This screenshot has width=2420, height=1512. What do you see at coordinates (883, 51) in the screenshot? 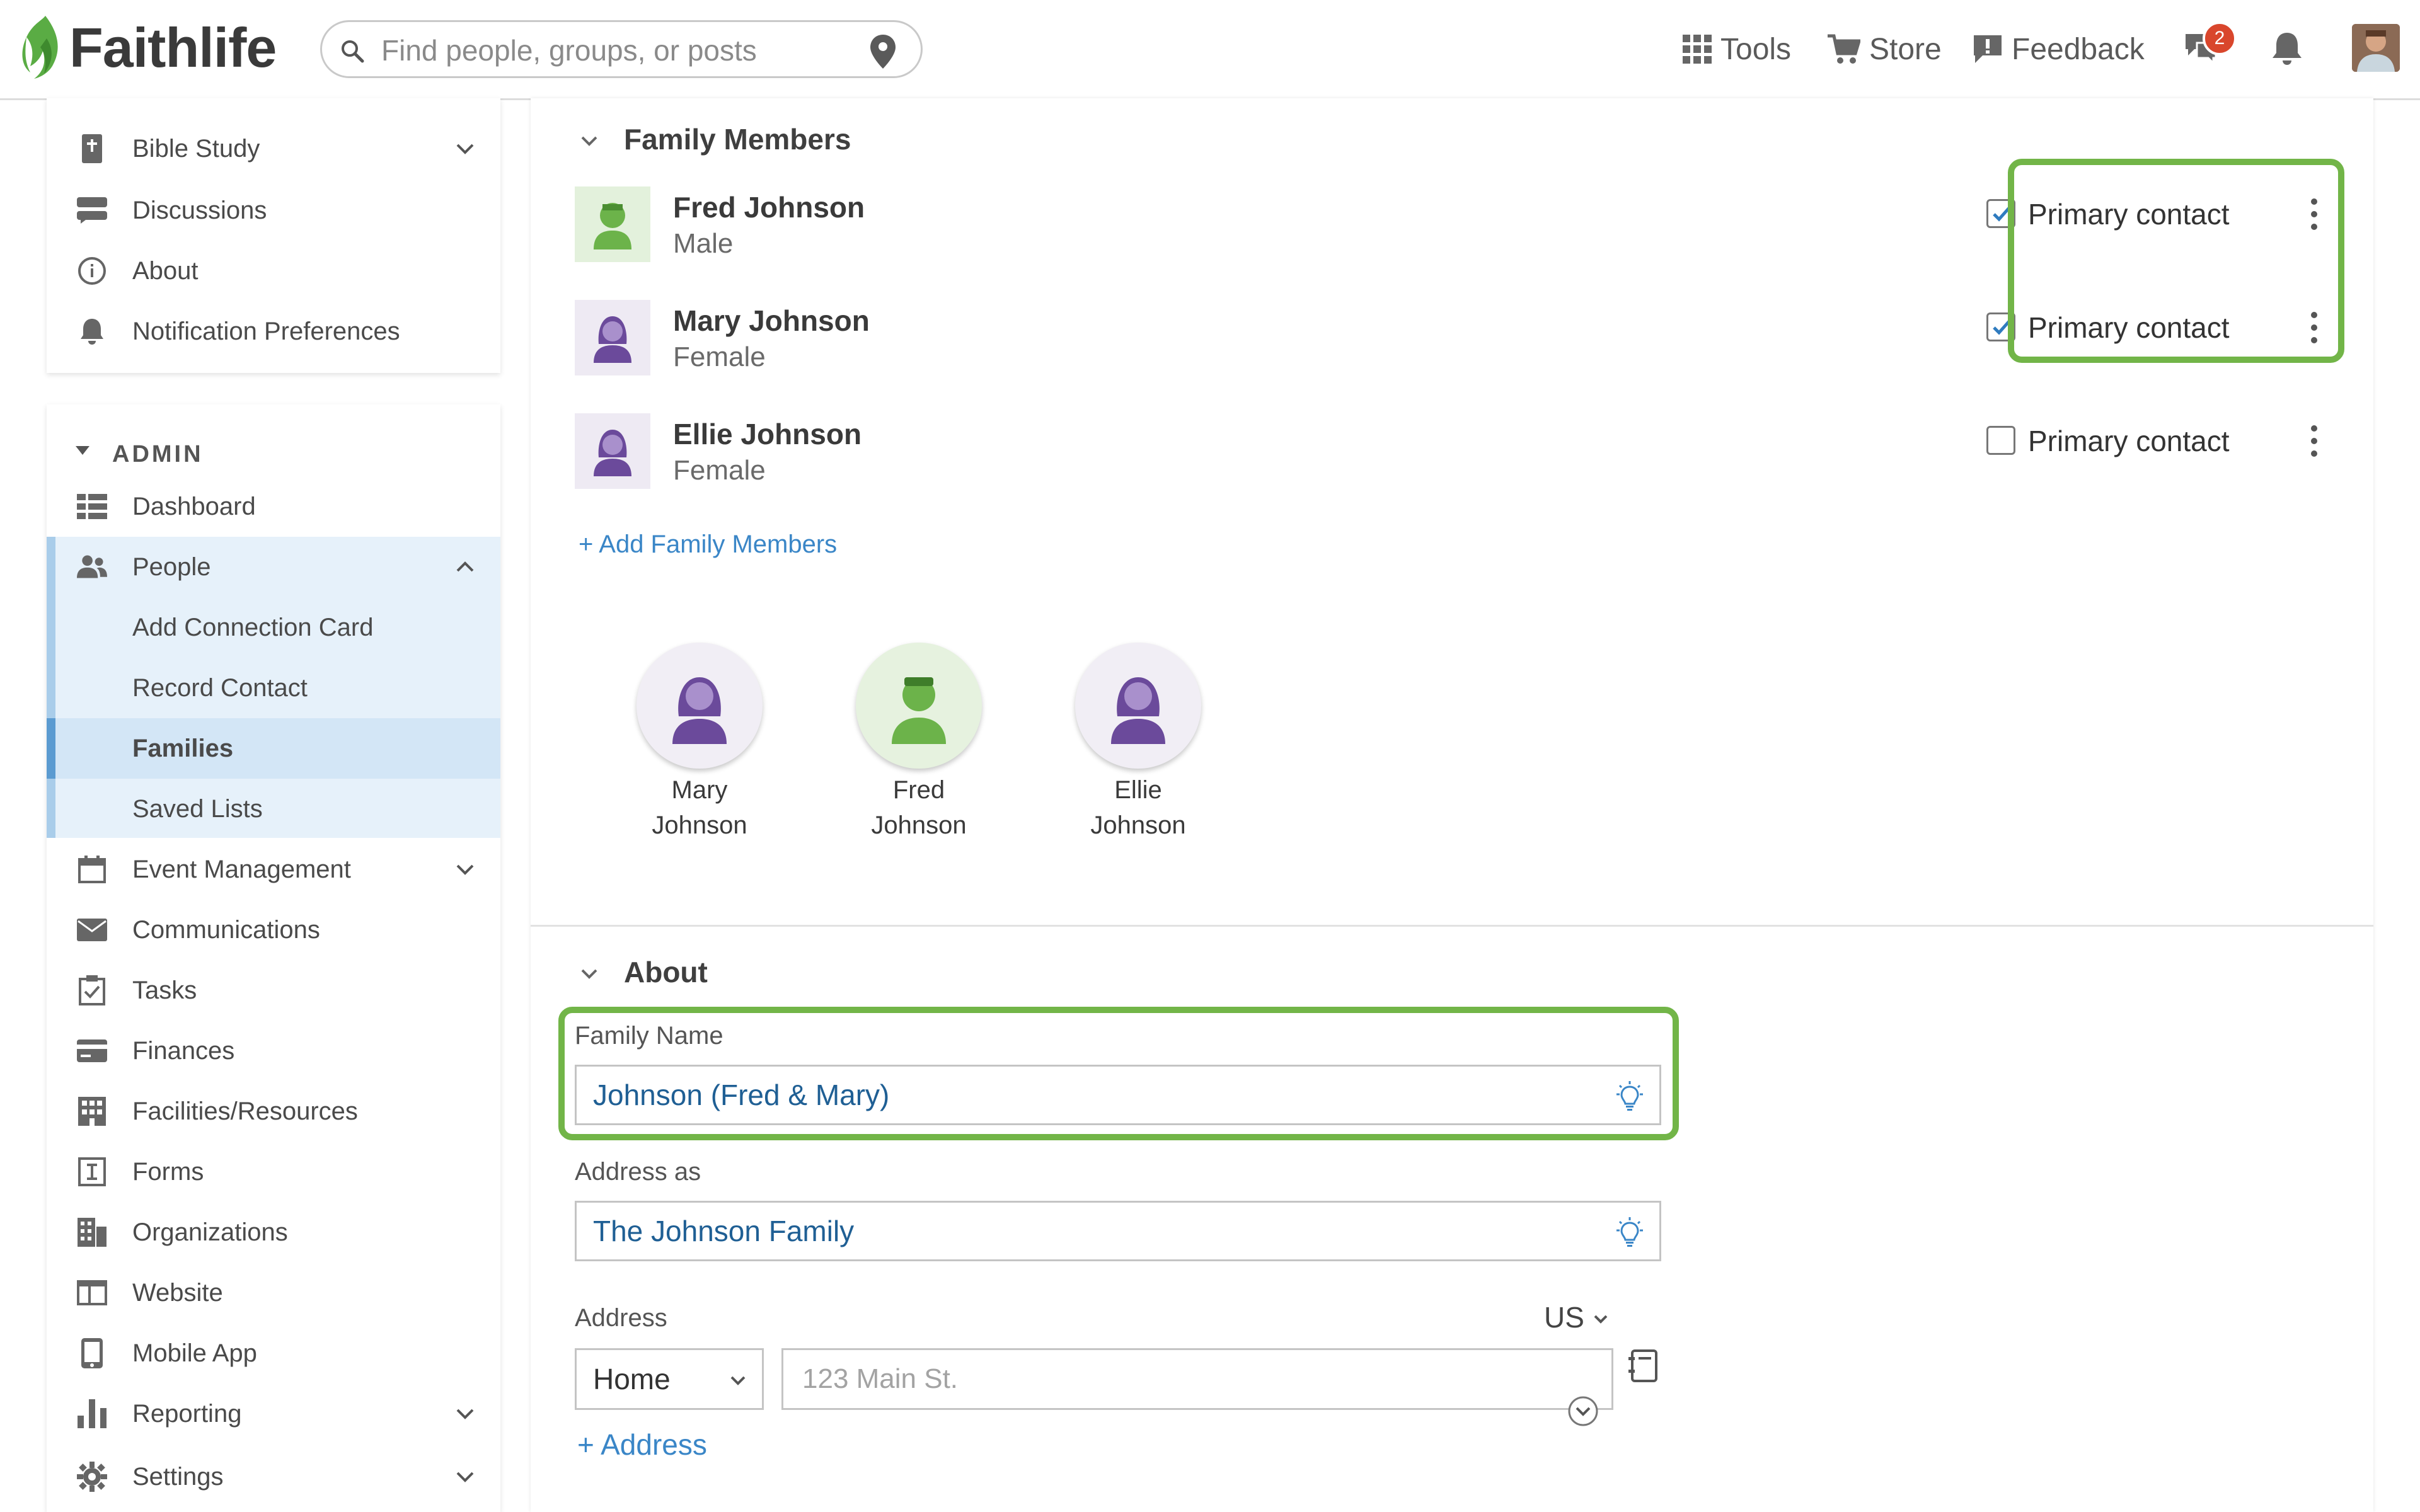
I see `location-pin-icon` at bounding box center [883, 51].